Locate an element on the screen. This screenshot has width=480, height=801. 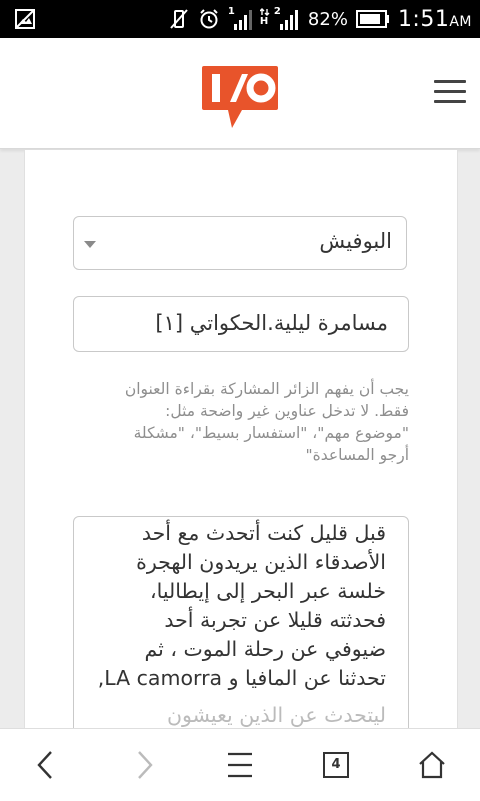
body-line: فحدثته قليلا عن تجربة أحد is located at coordinates (275, 620).